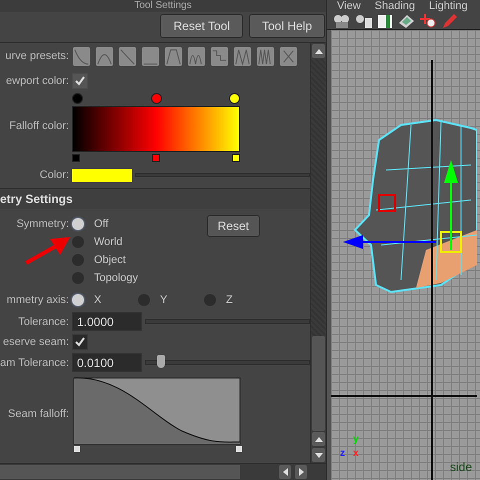  Describe the element at coordinates (301, 472) in the screenshot. I see `scroll-right-icon` at that location.